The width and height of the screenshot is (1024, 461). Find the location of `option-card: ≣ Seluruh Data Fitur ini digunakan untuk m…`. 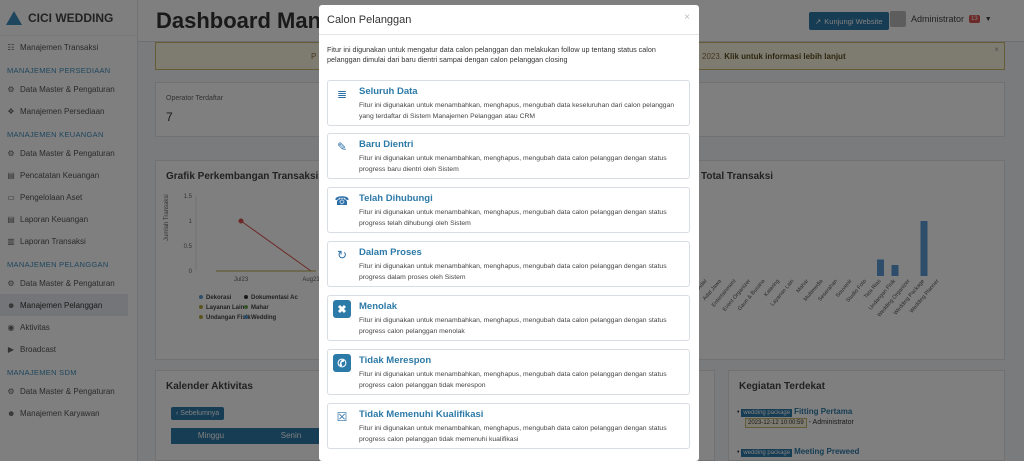

option-card: ≣ Seluruh Data Fitur ini digunakan untuk m… is located at coordinates (508, 103).